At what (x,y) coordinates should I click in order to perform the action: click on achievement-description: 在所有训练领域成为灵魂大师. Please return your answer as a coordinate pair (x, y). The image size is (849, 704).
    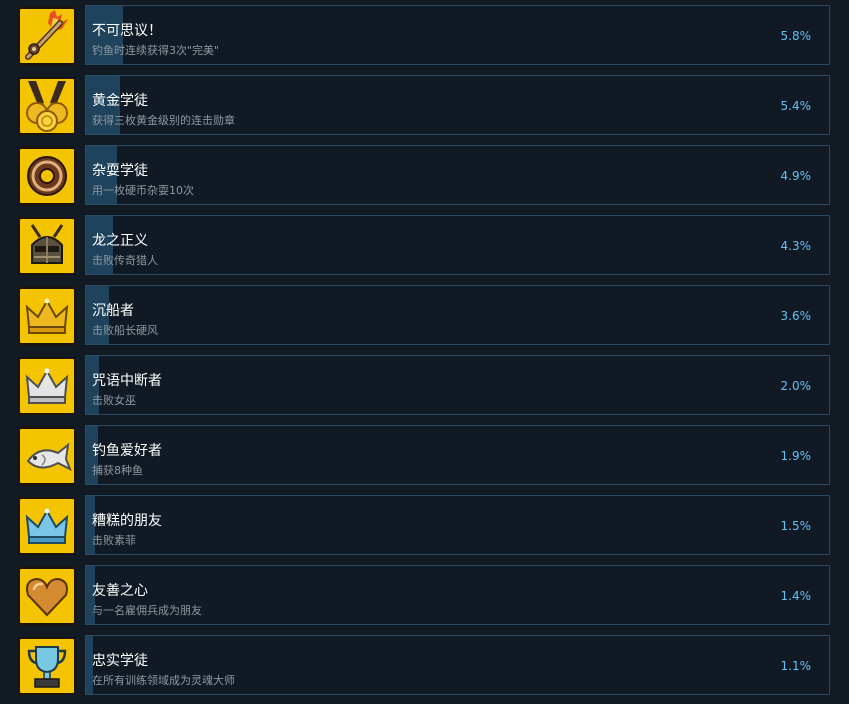
    Looking at the image, I should click on (163, 680).